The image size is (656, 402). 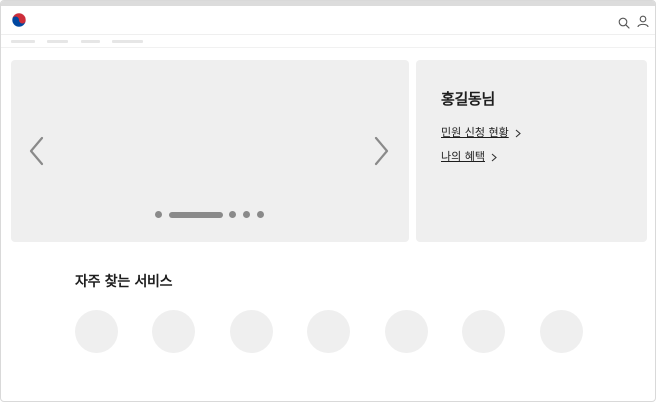 What do you see at coordinates (475, 132) in the screenshot?
I see `application-status-label: 민원 신청 현황` at bounding box center [475, 132].